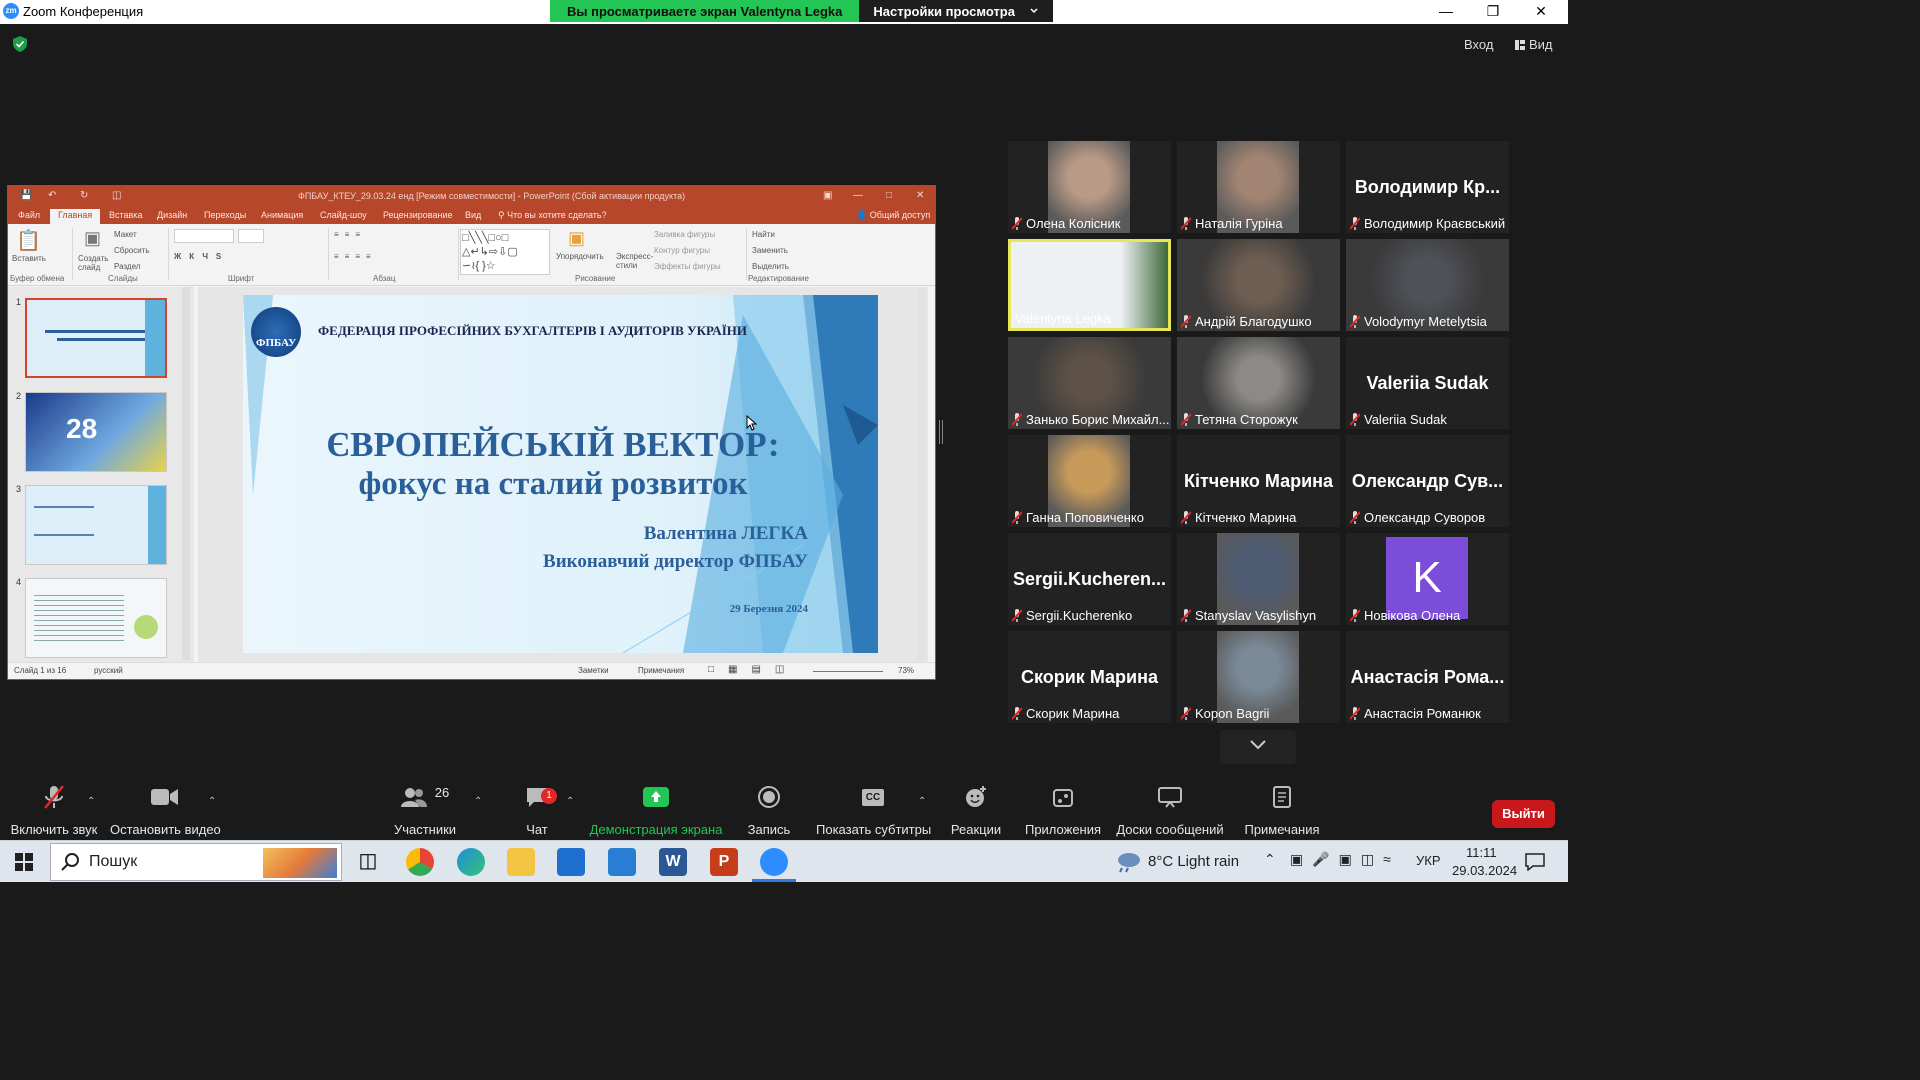  What do you see at coordinates (705, 11) in the screenshot?
I see `viewing-screen-label: Вы просматриваете экран Valentynа Legka` at bounding box center [705, 11].